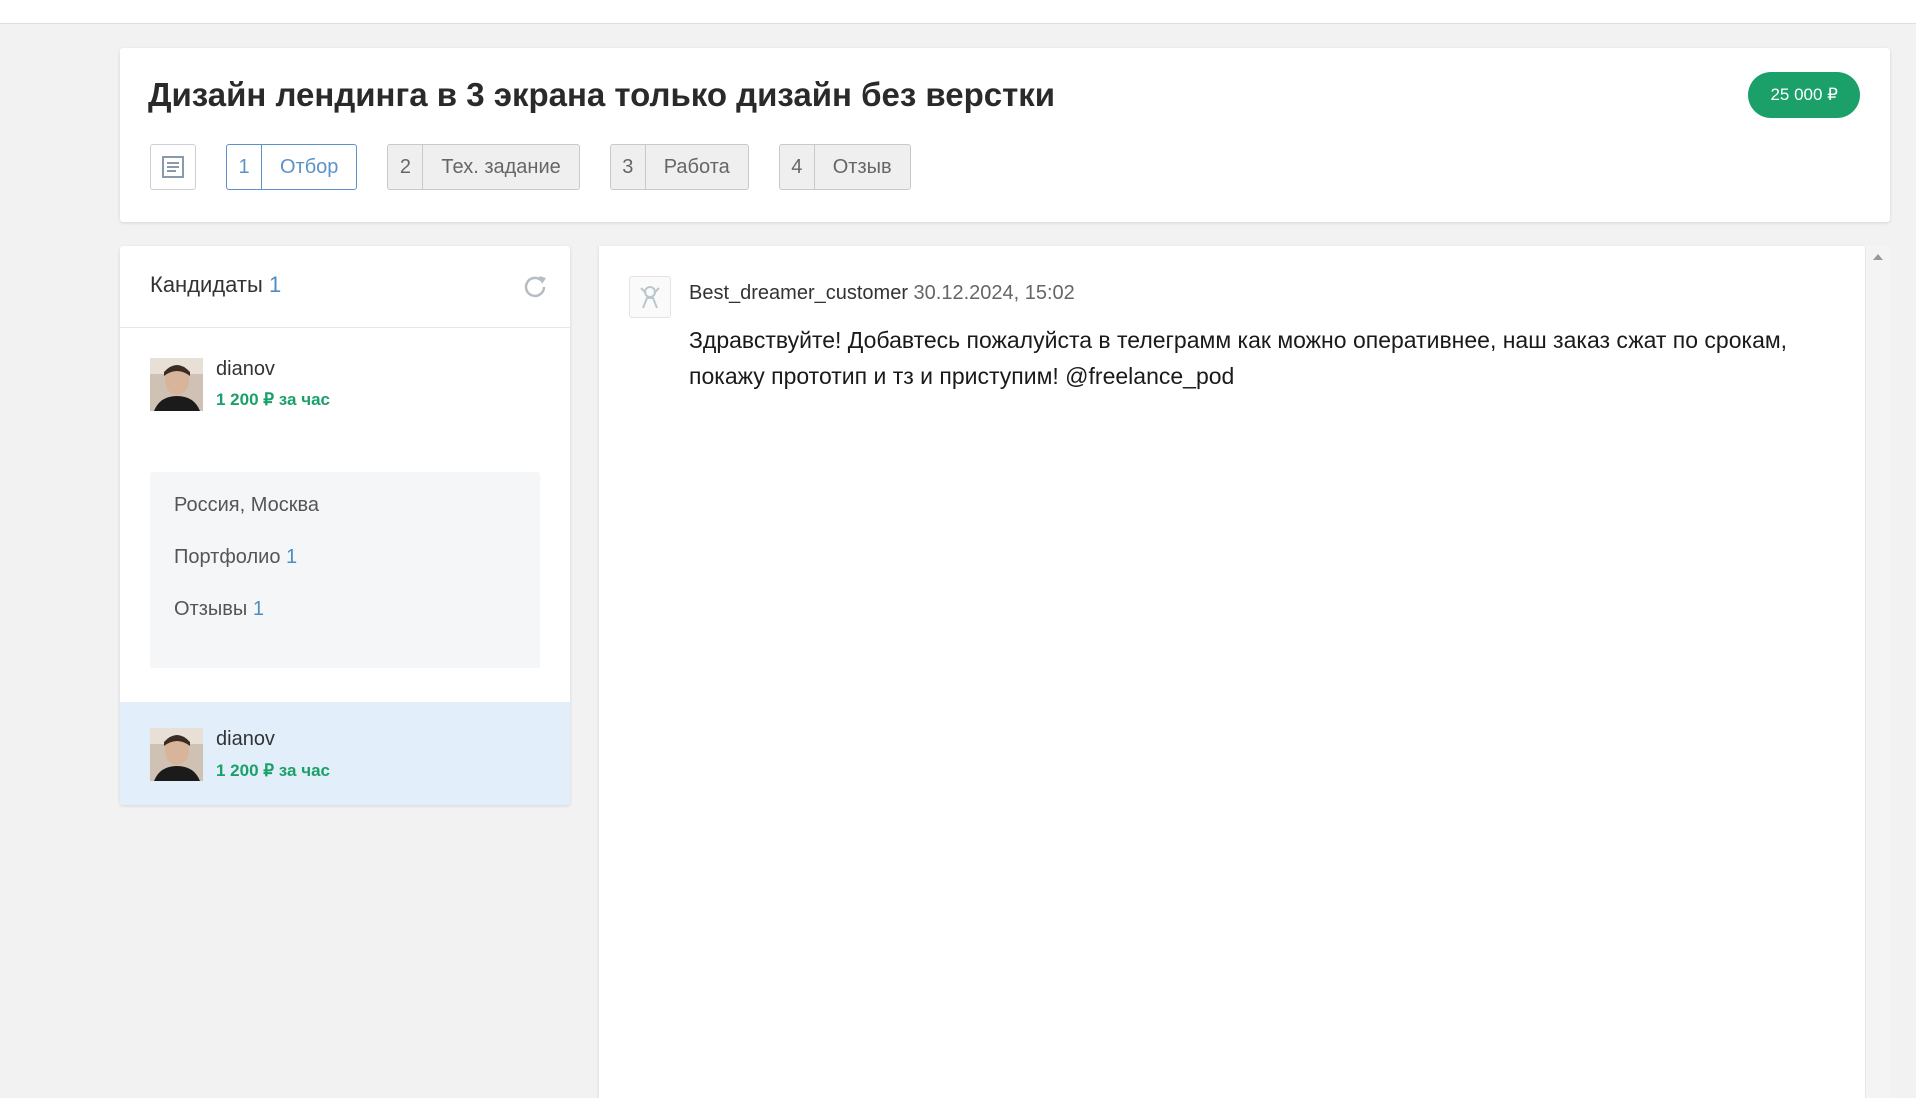 The height and width of the screenshot is (1098, 1916). Describe the element at coordinates (862, 166) in the screenshot. I see `step-label: Отзыв` at that location.